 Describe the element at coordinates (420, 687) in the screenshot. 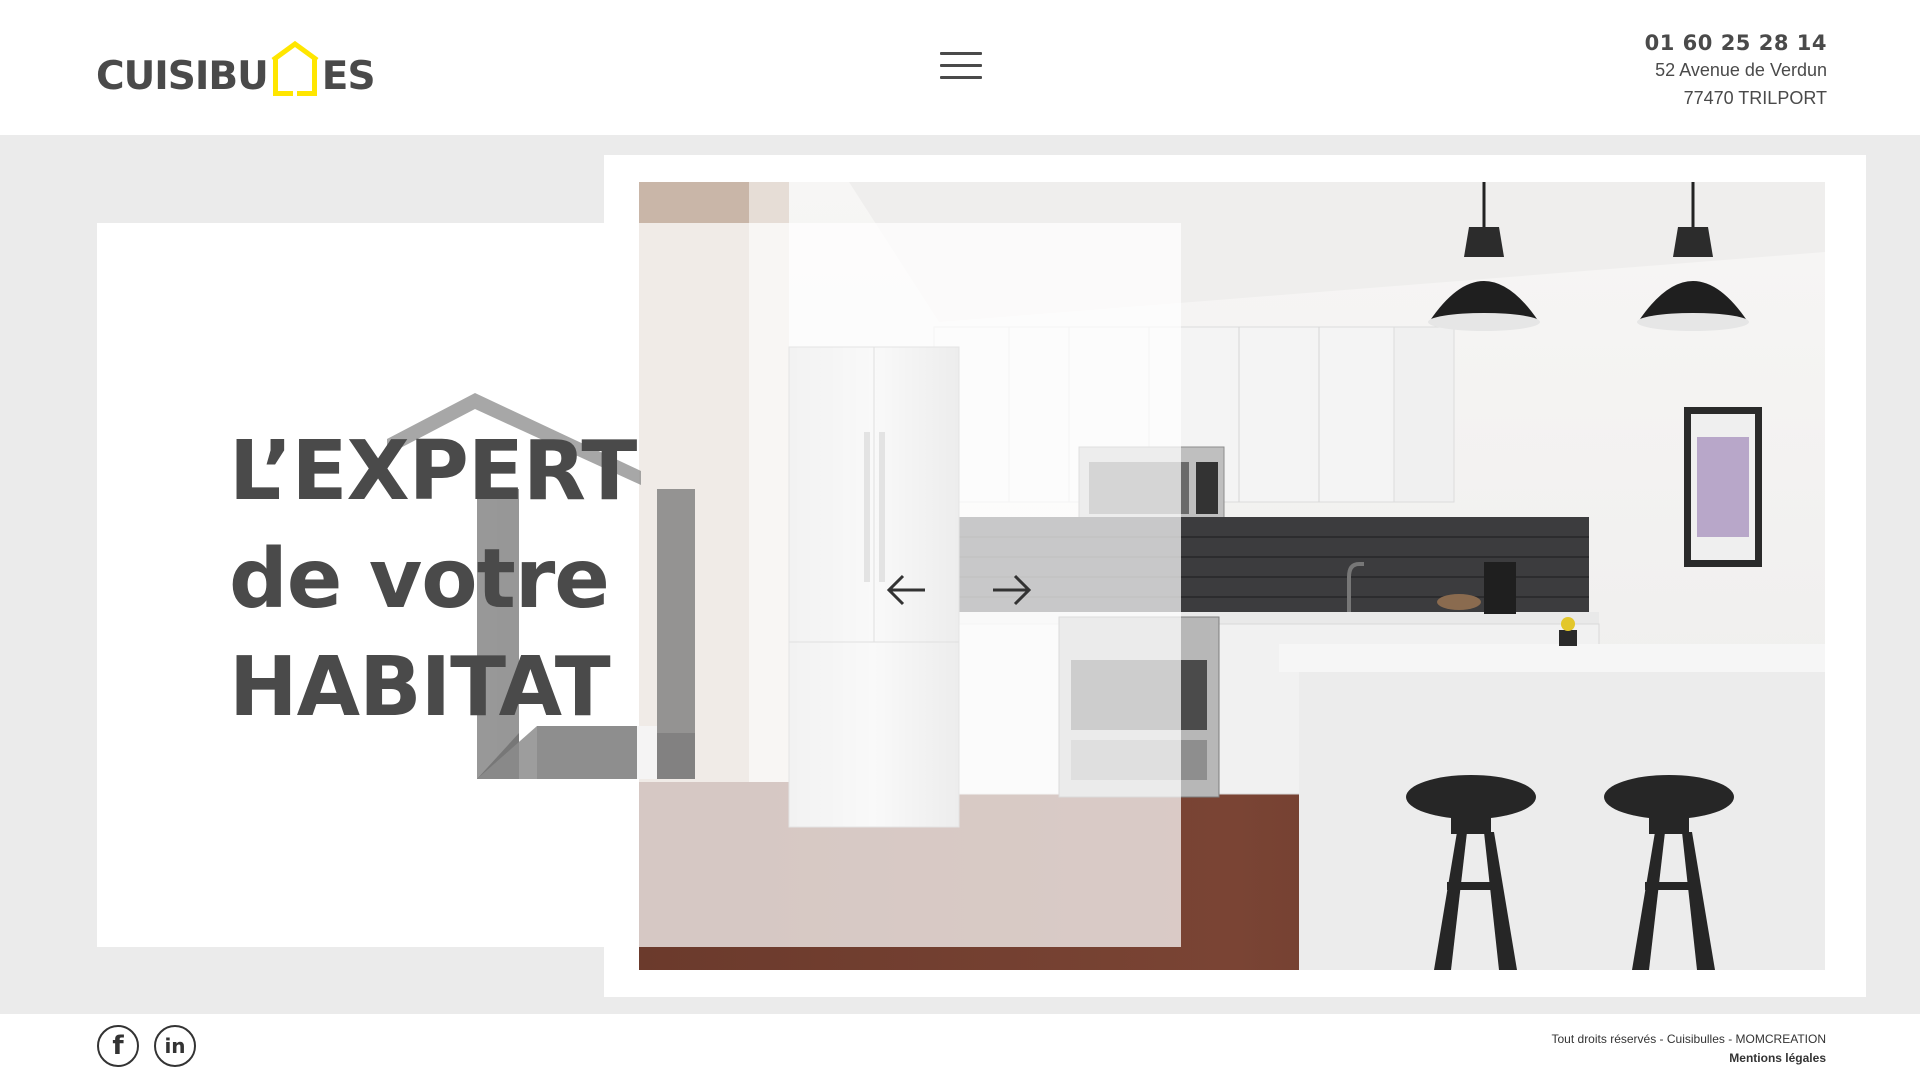

I see `headline-line-3: HABITAT` at that location.